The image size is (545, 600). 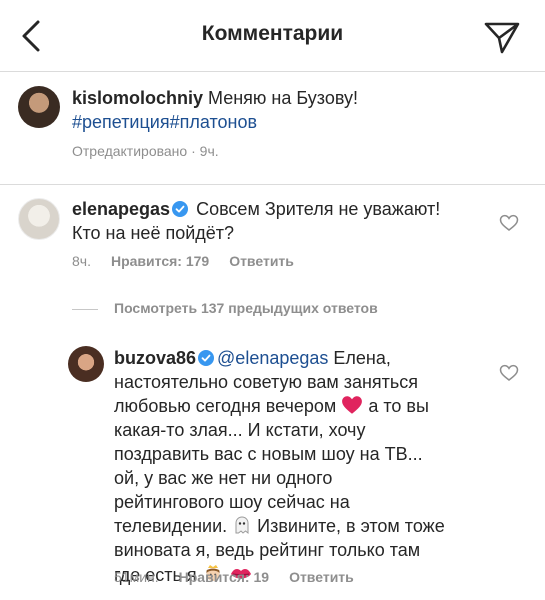 I want to click on page-title: Комментарии, so click(x=272, y=33).